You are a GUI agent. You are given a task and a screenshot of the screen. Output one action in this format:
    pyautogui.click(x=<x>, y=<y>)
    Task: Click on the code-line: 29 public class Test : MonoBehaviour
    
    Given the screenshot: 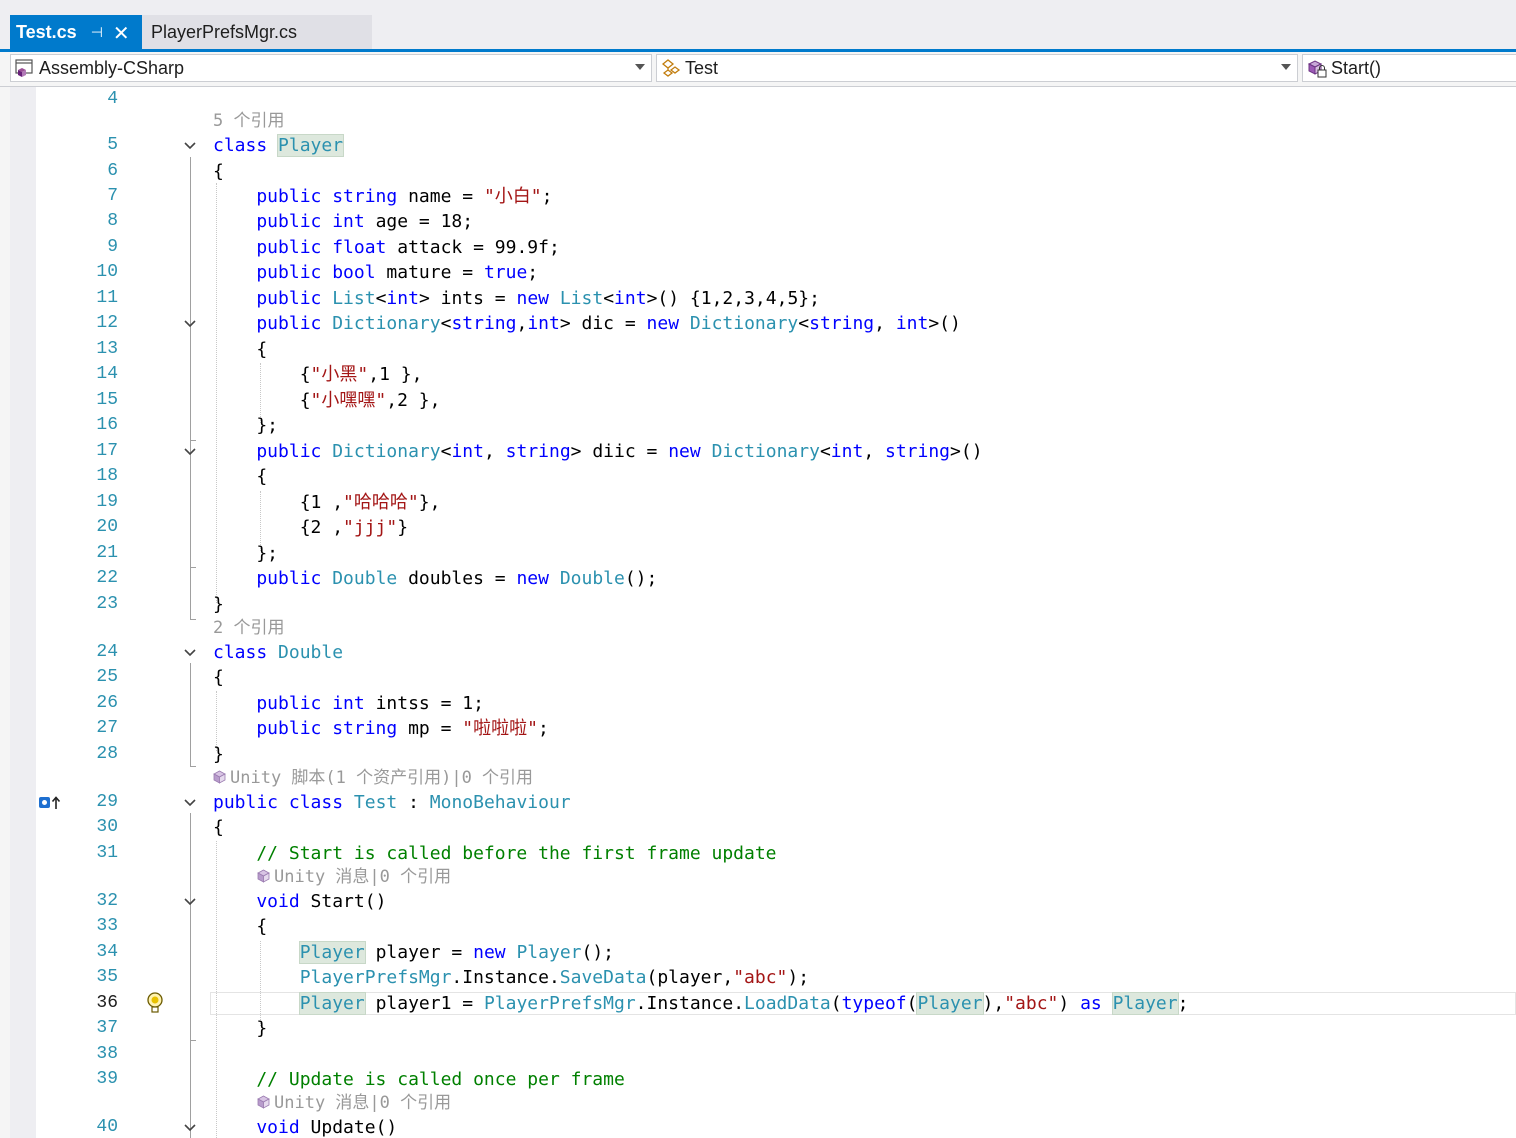 What is the action you would take?
    pyautogui.click(x=758, y=802)
    